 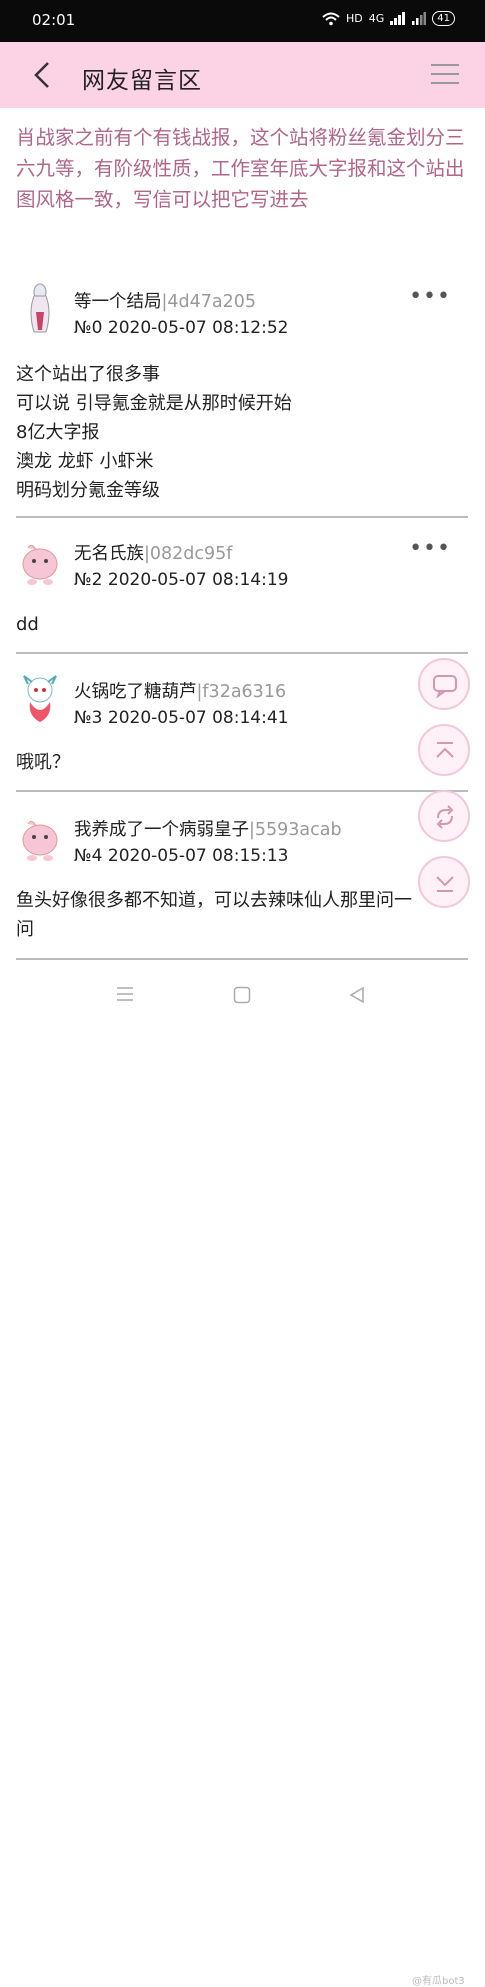 What do you see at coordinates (354, 18) in the screenshot?
I see `network-type: HD` at bounding box center [354, 18].